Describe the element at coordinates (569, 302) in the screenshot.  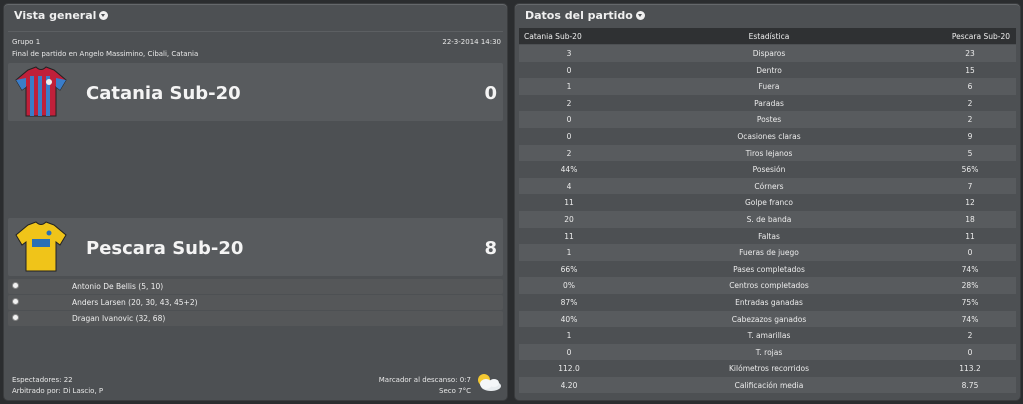
I see `stat-home: 87%` at that location.